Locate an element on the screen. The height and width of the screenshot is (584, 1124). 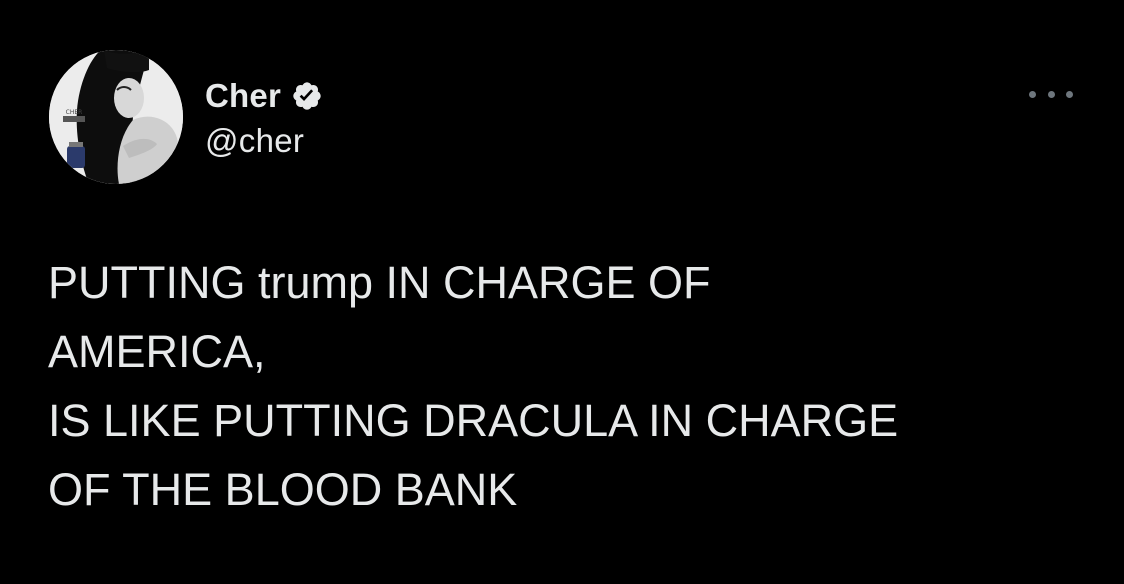
avatar-photo: CHER is located at coordinates (116, 117).